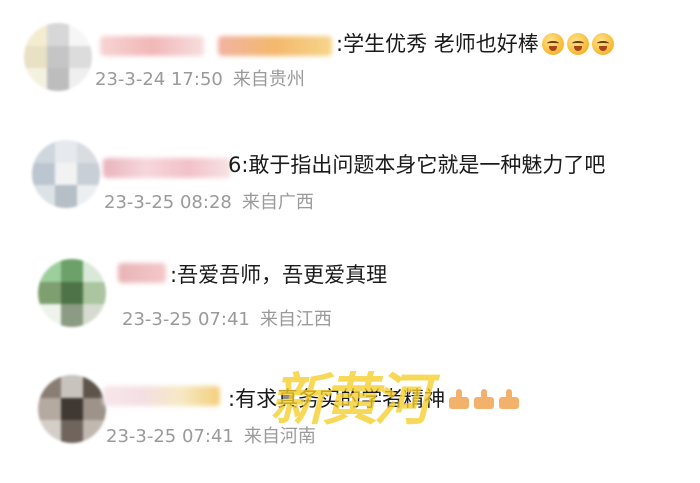 Image resolution: width=700 pixels, height=483 pixels. What do you see at coordinates (295, 319) in the screenshot?
I see `comment-location: 来自江西` at bounding box center [295, 319].